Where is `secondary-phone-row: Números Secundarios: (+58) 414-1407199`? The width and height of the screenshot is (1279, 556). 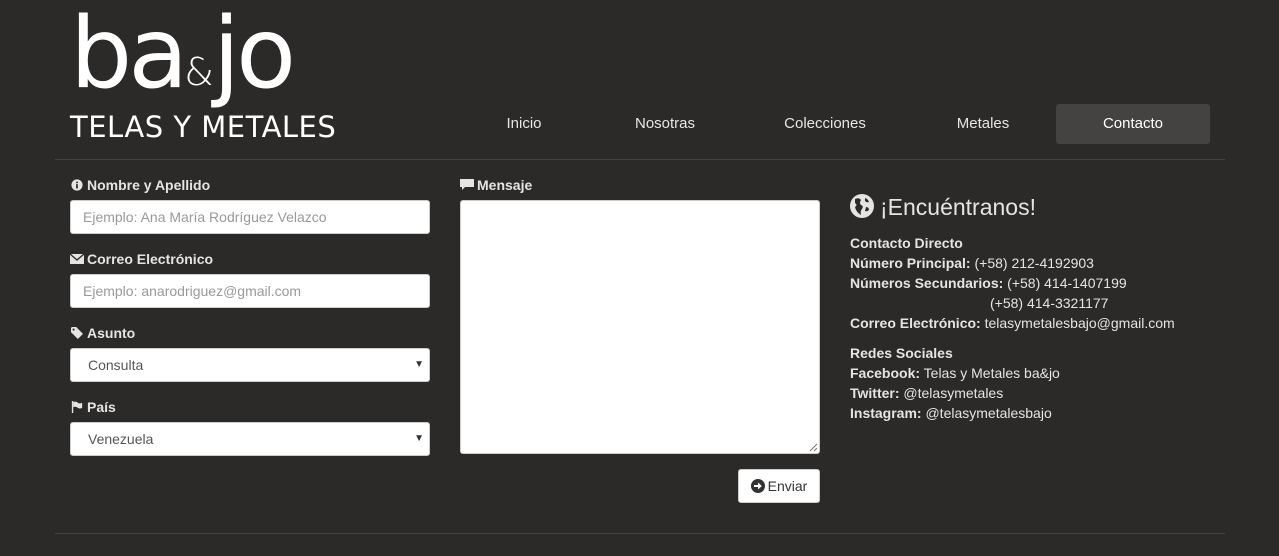 secondary-phone-row: Números Secundarios: (+58) 414-1407199 is located at coordinates (988, 283).